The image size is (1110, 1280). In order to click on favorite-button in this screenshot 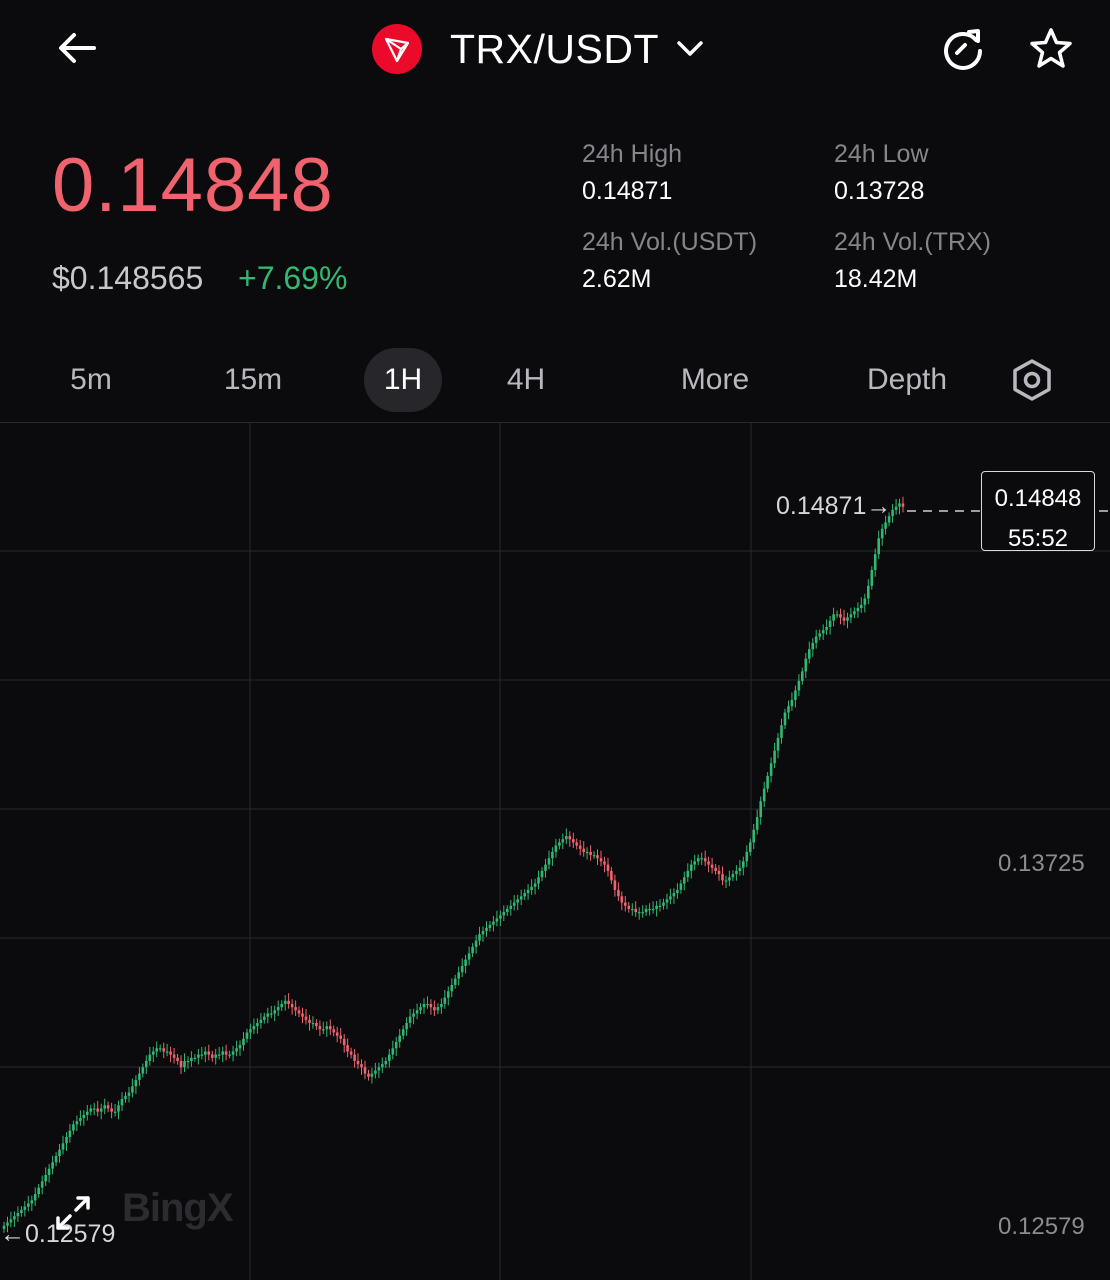, I will do `click(1051, 49)`.